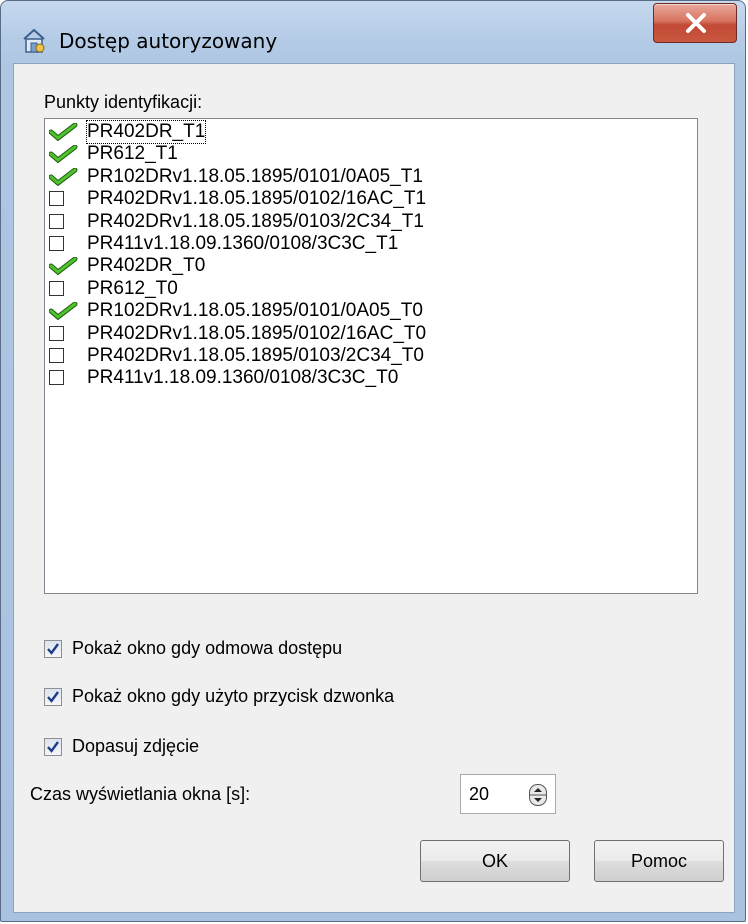  What do you see at coordinates (140, 794) in the screenshot?
I see `display-time-label: Czas wyświetlania okna [s]:` at bounding box center [140, 794].